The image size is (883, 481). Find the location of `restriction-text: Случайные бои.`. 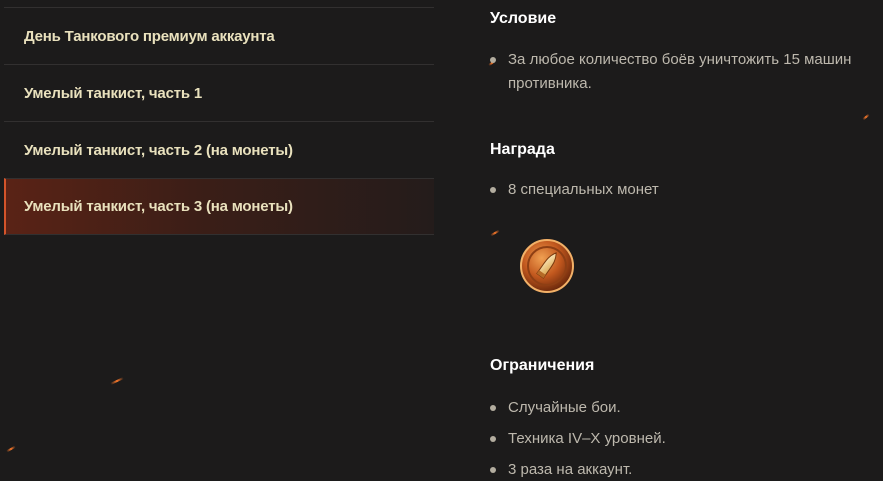

restriction-text: Случайные бои. is located at coordinates (564, 407).